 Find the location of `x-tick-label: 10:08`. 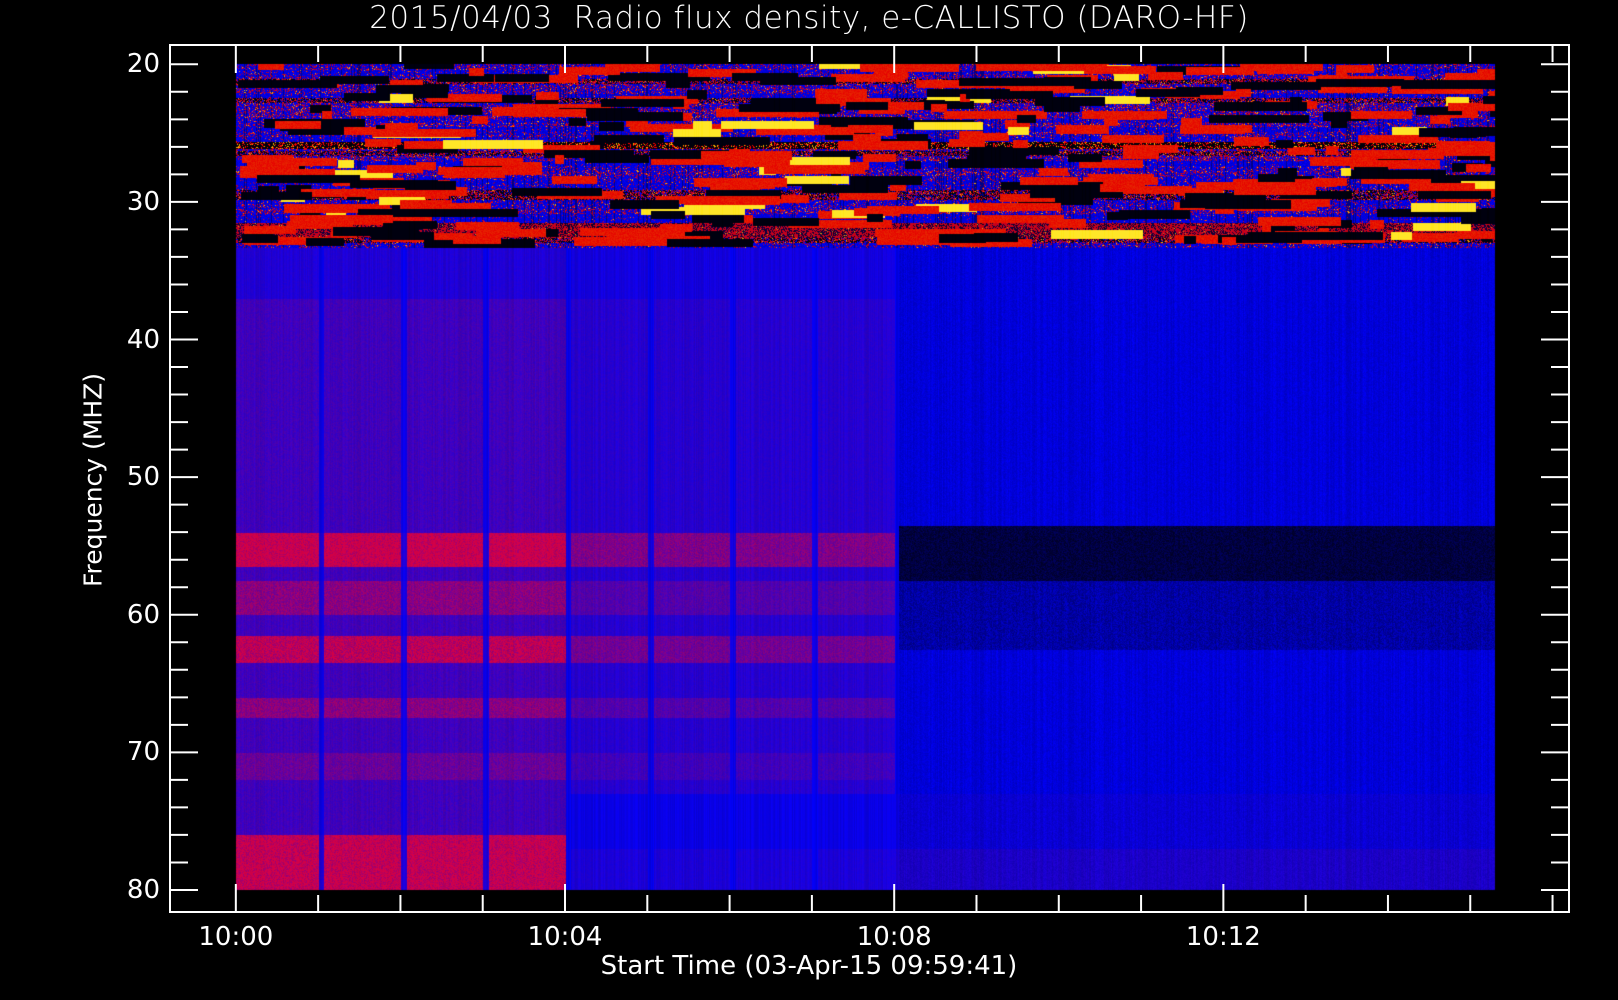

x-tick-label: 10:08 is located at coordinates (894, 937).